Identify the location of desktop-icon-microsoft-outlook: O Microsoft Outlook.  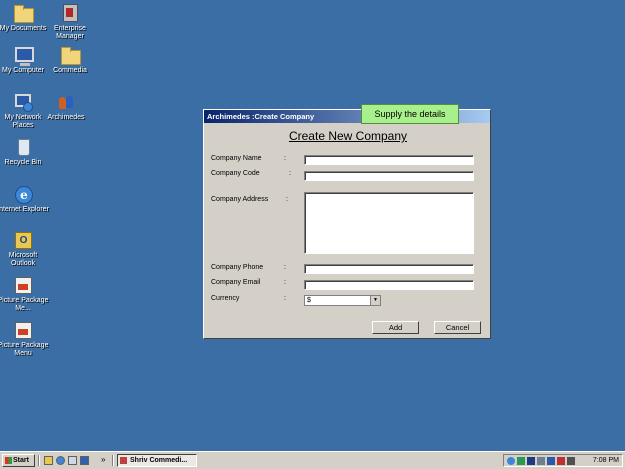
(24, 249).